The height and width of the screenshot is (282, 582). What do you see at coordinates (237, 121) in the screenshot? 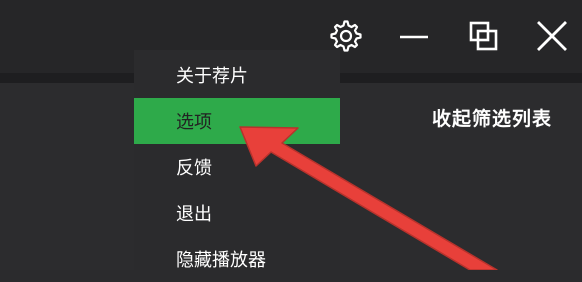
I see `menu-item-options: 选项` at bounding box center [237, 121].